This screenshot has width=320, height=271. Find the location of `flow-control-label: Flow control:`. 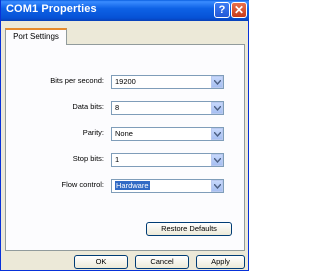

flow-control-label: Flow control: is located at coordinates (82, 184).